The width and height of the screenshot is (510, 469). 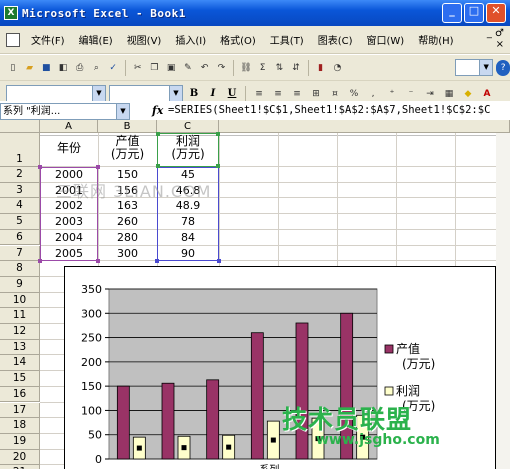 What do you see at coordinates (20, 441) in the screenshot?
I see `row-header-19: 19` at bounding box center [20, 441].